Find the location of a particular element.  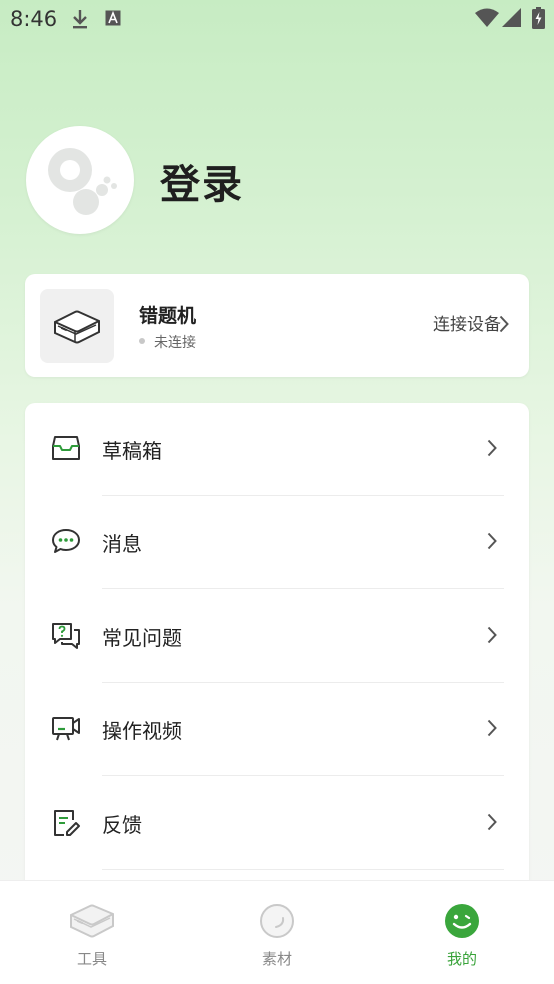

device-card: 错题机 未连接 连接设备 is located at coordinates (277, 325).